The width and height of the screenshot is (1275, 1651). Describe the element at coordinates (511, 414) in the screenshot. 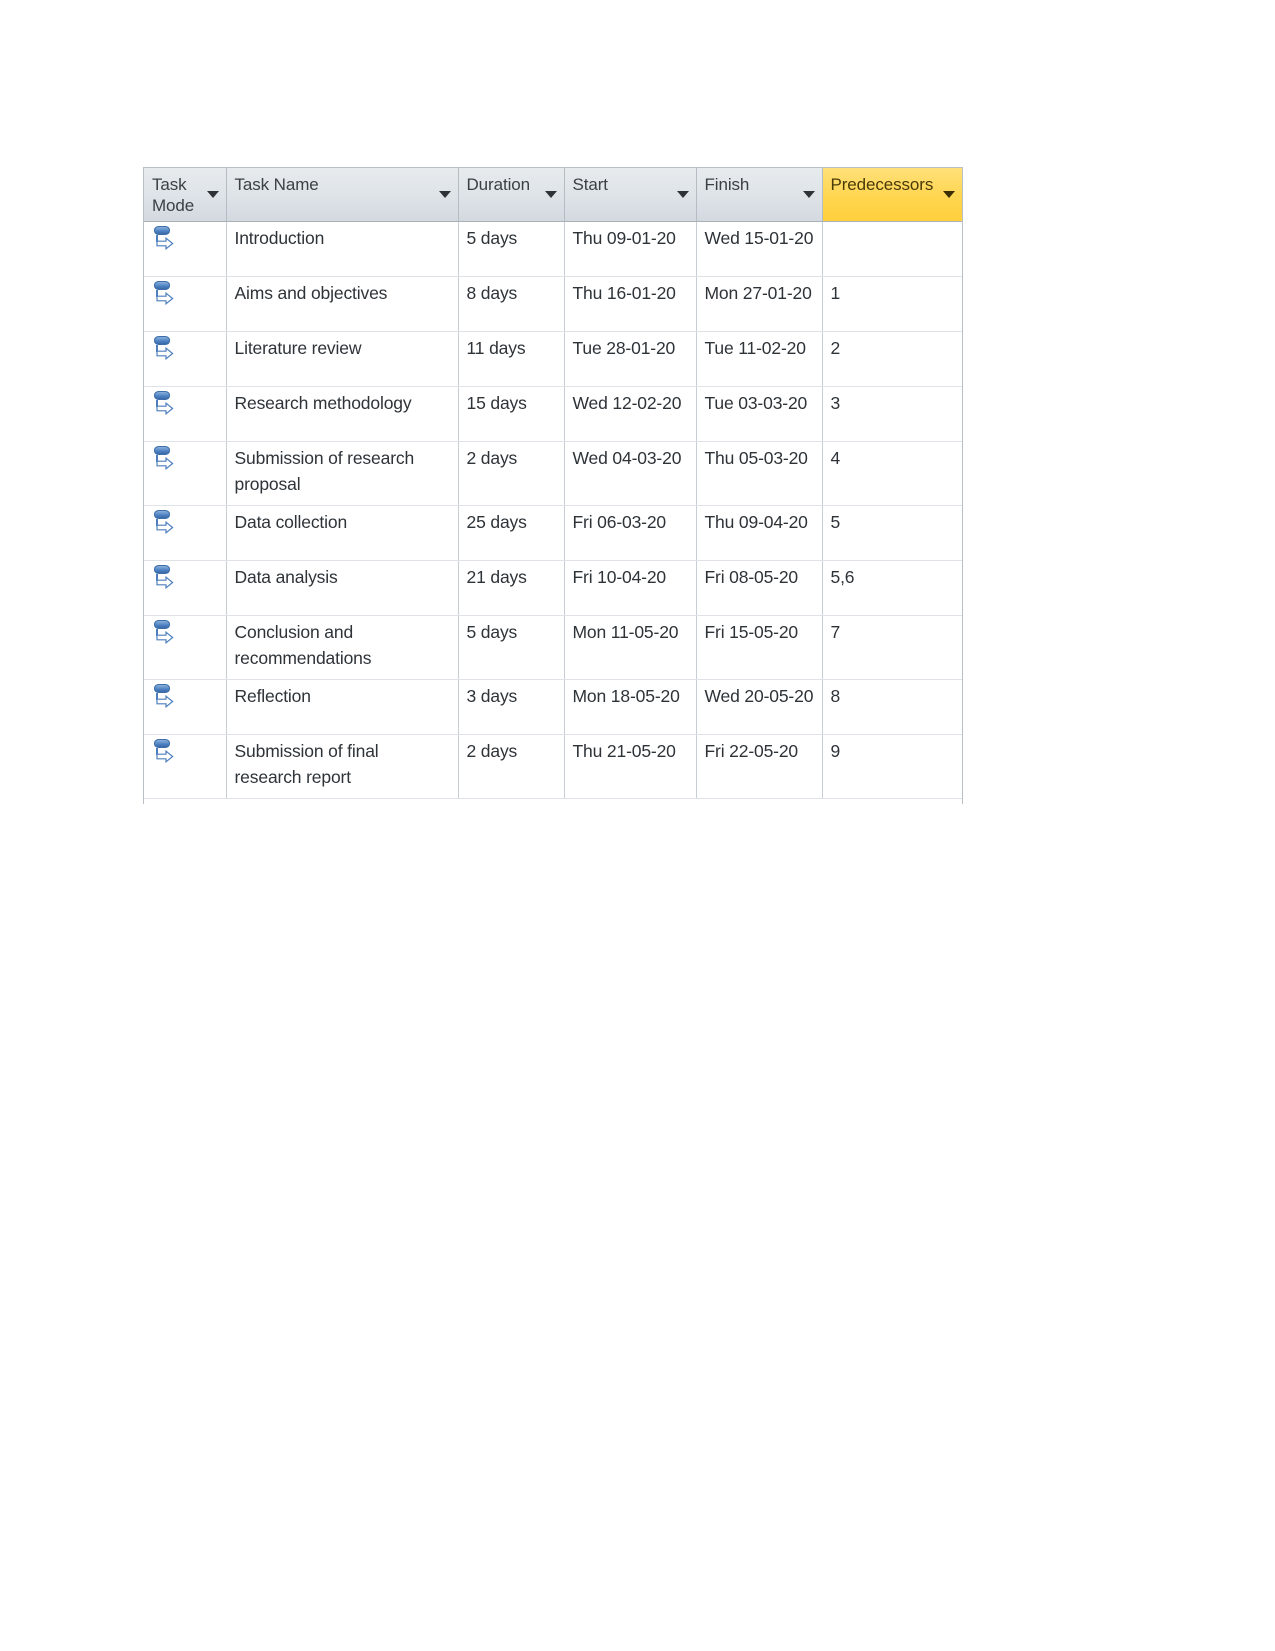

I see `cell-duration: 15 days` at that location.